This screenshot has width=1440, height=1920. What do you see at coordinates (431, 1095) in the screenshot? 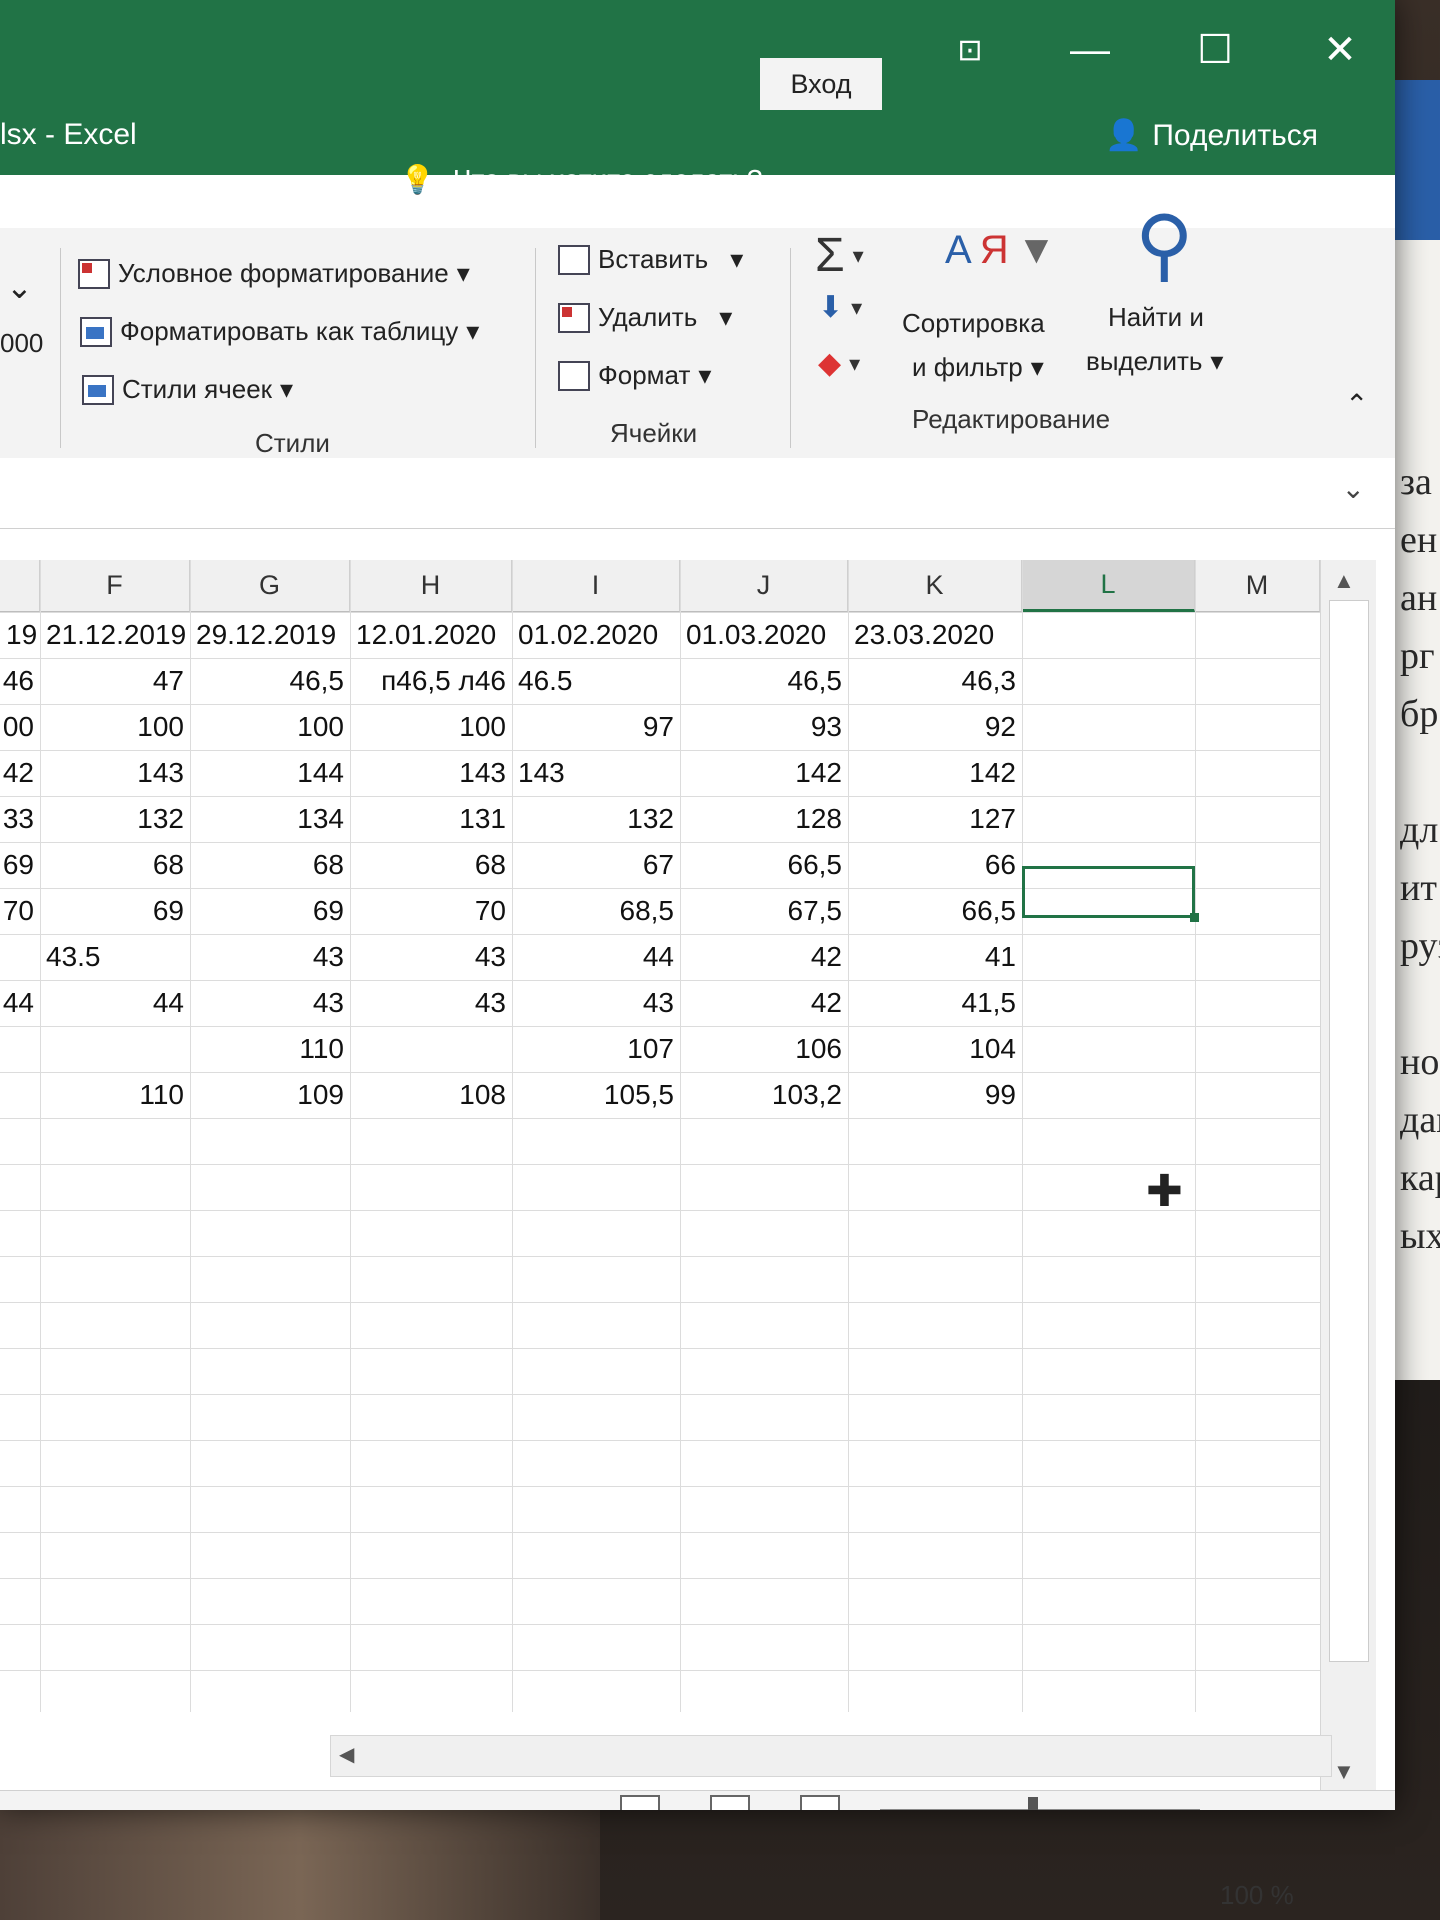
I see `cell: 108` at bounding box center [431, 1095].